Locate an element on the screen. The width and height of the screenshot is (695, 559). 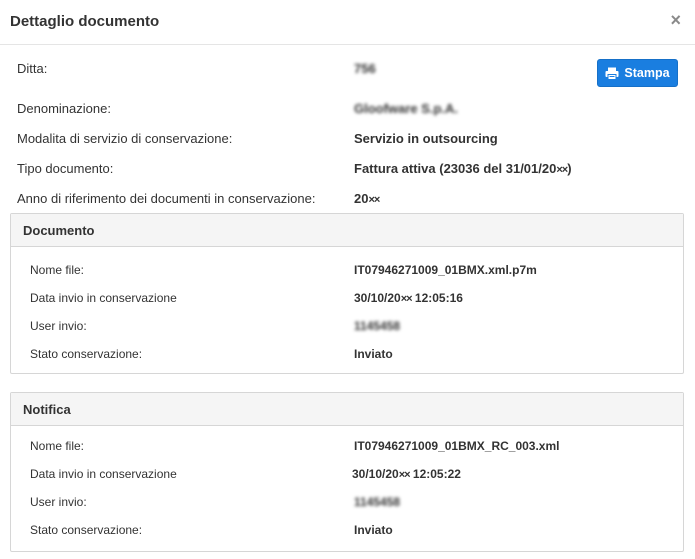
documento-panel-title: Documento is located at coordinates (347, 230).